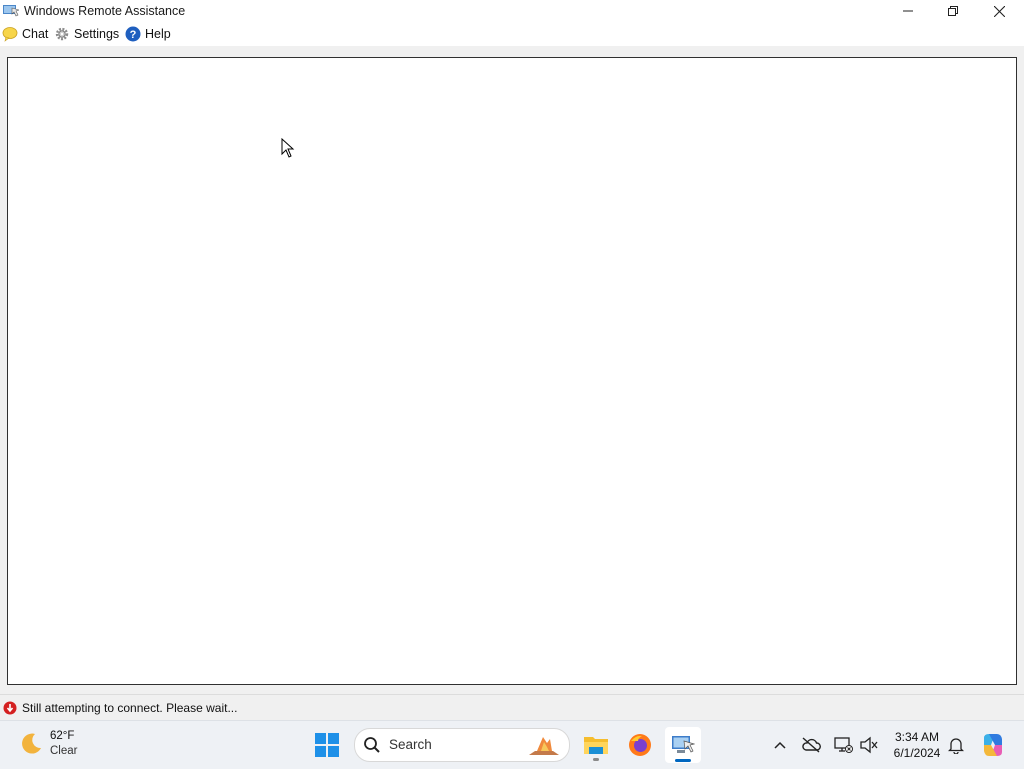  I want to click on clock-date: 6/1/2024, so click(917, 753).